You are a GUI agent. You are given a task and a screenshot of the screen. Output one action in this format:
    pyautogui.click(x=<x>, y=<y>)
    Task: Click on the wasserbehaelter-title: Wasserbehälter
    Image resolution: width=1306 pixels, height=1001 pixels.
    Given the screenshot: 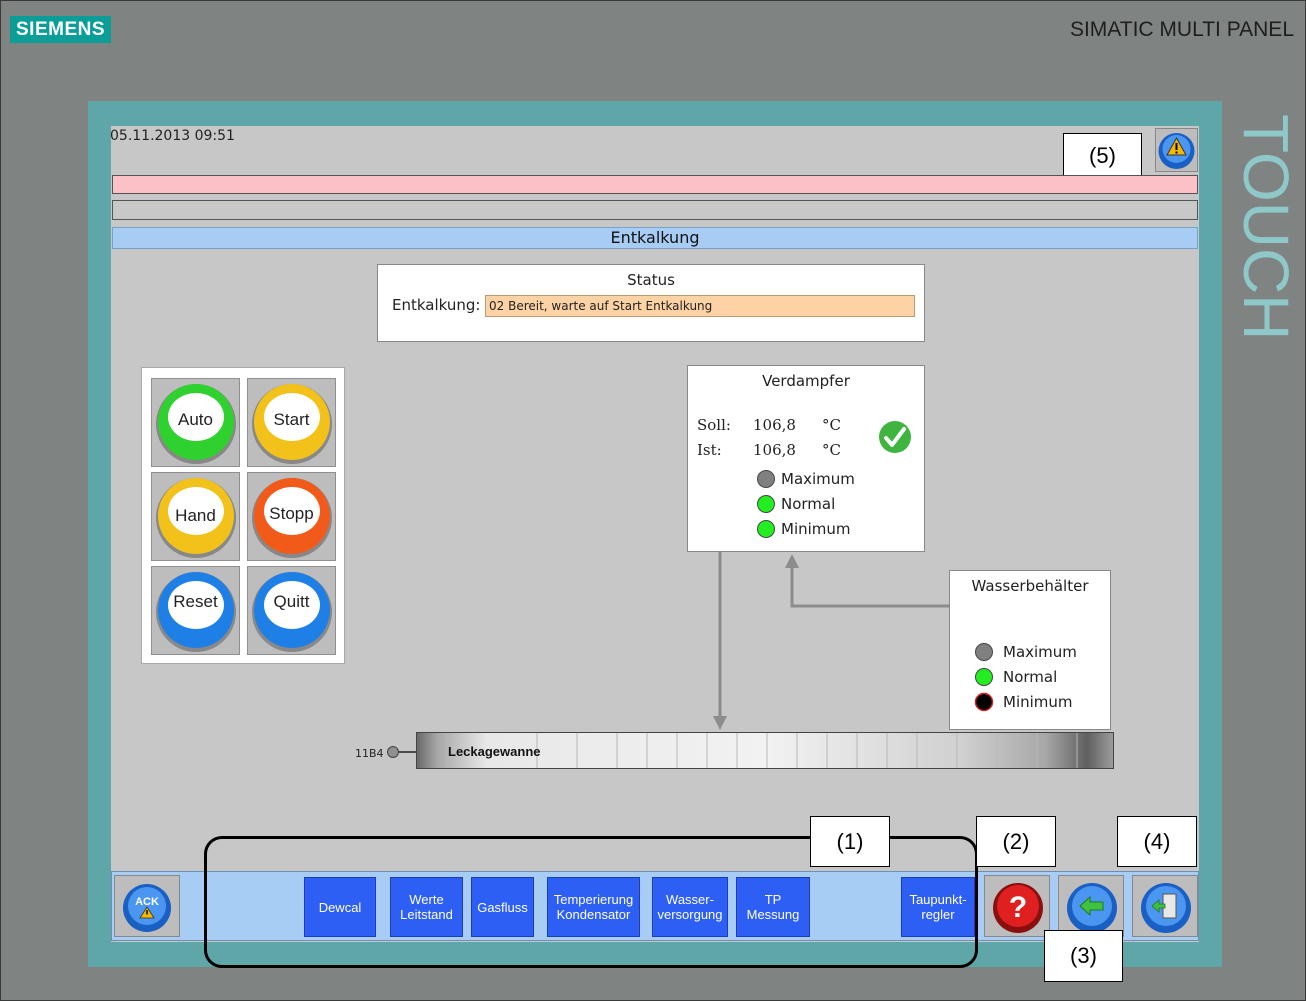 What is the action you would take?
    pyautogui.click(x=1030, y=586)
    